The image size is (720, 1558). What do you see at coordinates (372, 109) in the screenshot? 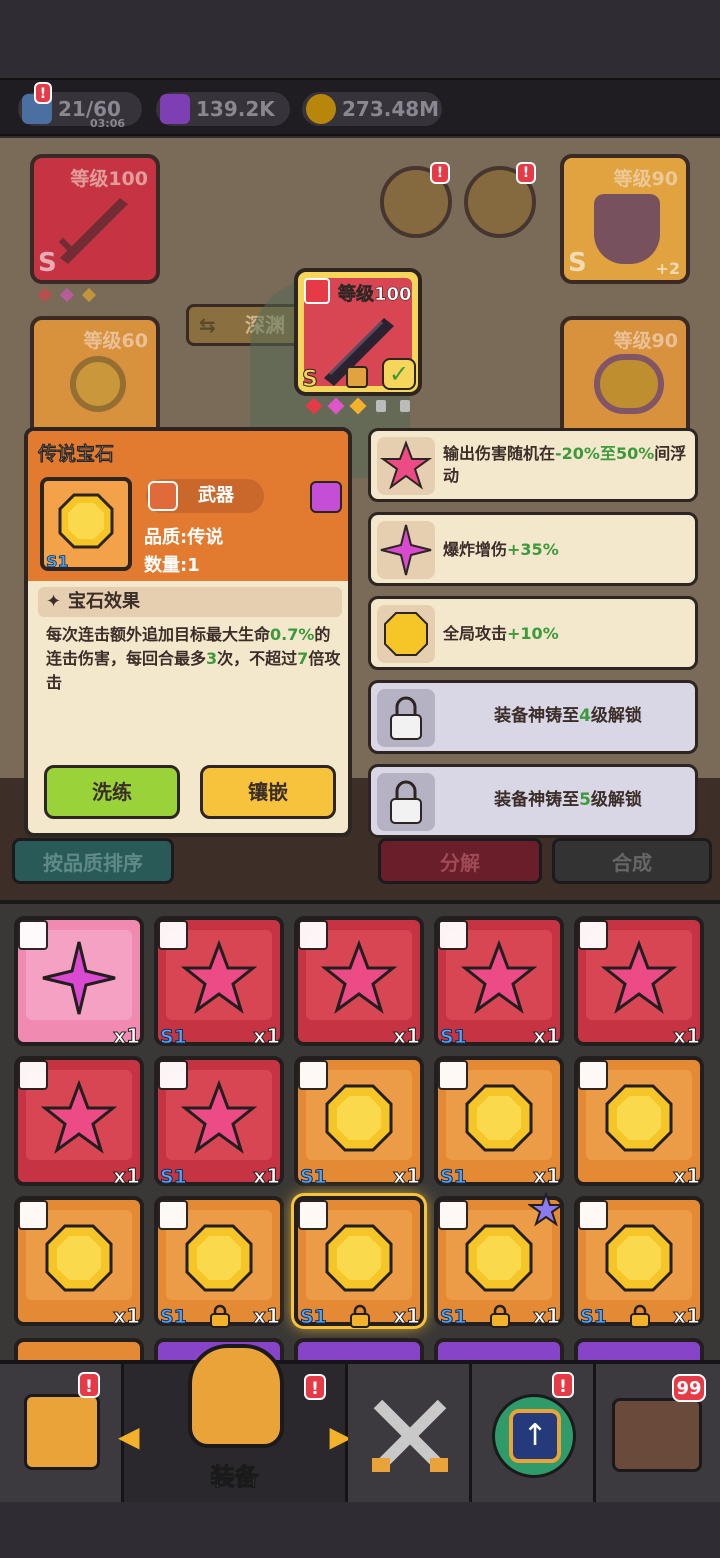
I see `coin-counter: 273.48M` at bounding box center [372, 109].